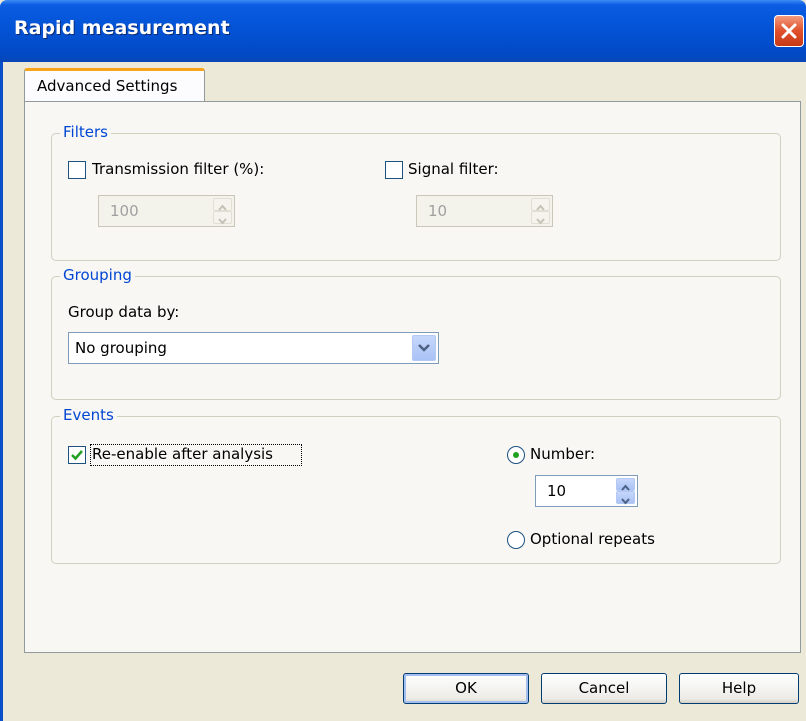 The width and height of the screenshot is (806, 721). Describe the element at coordinates (124, 312) in the screenshot. I see `group-by-label: Group data by:` at that location.